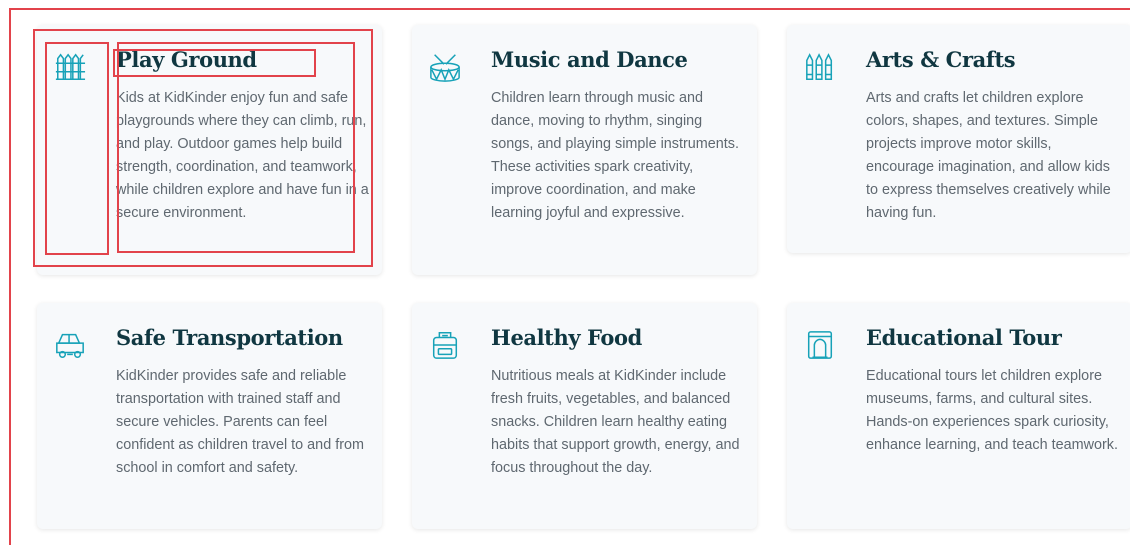  I want to click on card-title: Arts & Crafts, so click(941, 59).